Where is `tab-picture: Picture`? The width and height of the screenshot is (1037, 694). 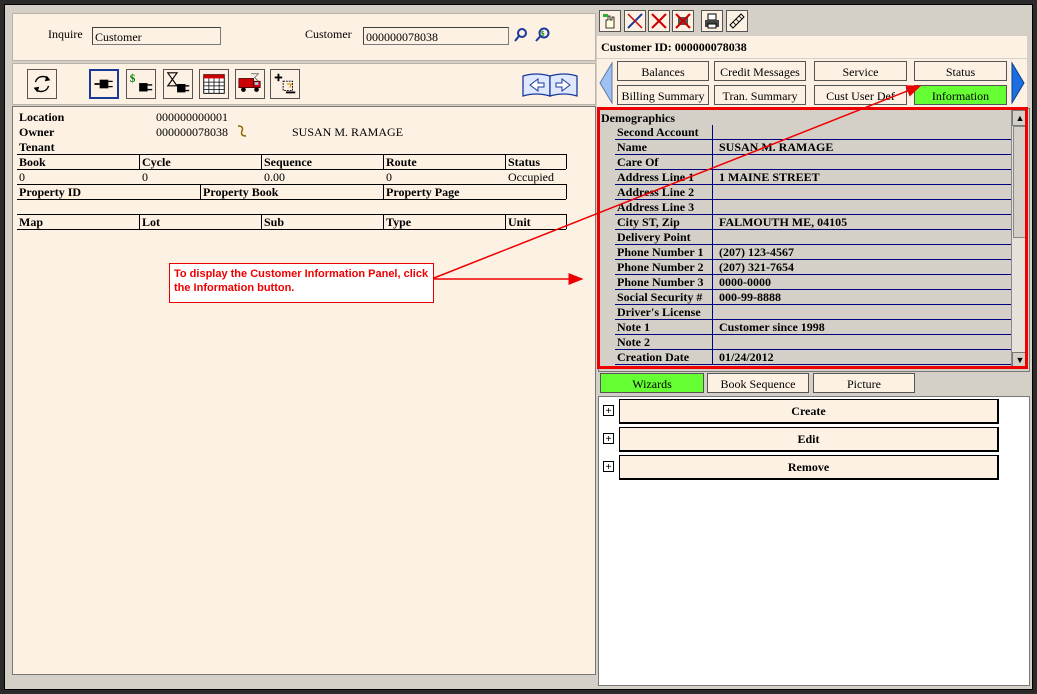 tab-picture: Picture is located at coordinates (864, 383).